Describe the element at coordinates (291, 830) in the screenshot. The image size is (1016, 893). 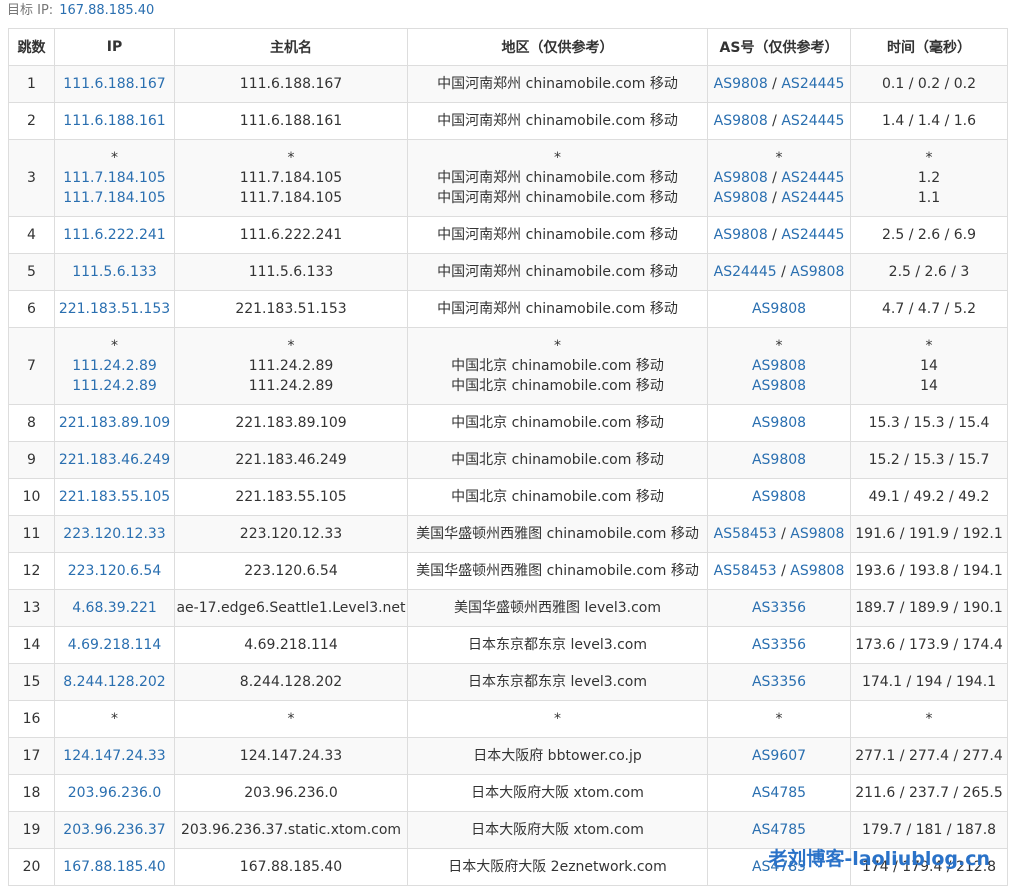
I see `hostname-cell: 203.96.236.37.static.xtom.com` at that location.